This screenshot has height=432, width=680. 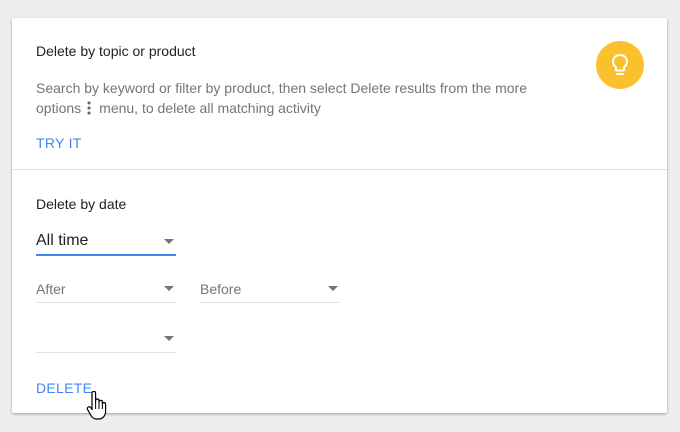 What do you see at coordinates (81, 204) in the screenshot?
I see `date-section-title: Delete by date` at bounding box center [81, 204].